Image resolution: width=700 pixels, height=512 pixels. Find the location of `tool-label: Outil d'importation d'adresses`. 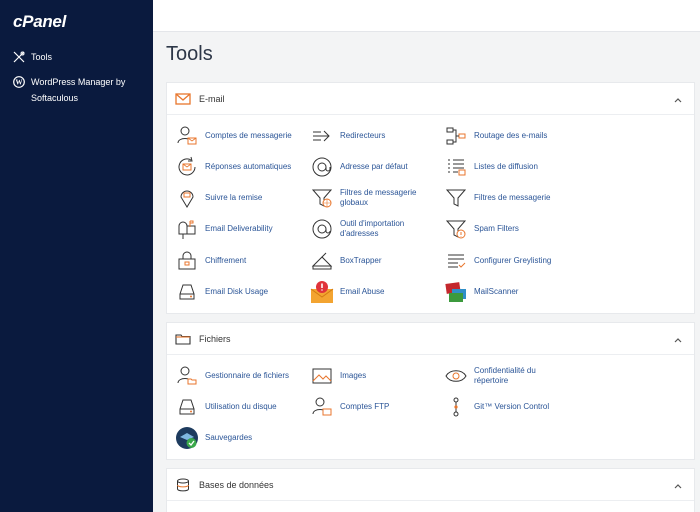

tool-label: Outil d'importation d'adresses is located at coordinates (372, 228).